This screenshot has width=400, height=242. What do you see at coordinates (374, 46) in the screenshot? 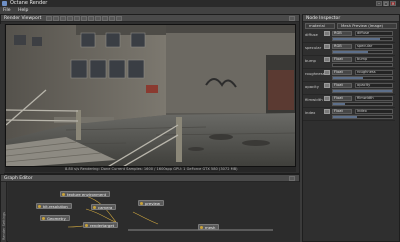
I see `node-name-field: specular` at bounding box center [374, 46].